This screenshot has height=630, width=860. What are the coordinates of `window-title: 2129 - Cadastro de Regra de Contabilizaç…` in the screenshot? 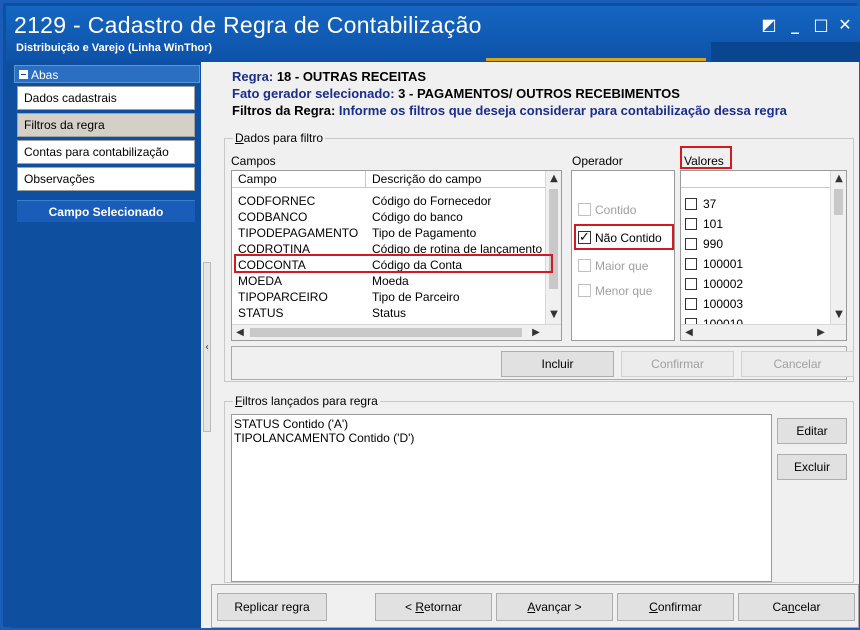 It's located at (248, 25).